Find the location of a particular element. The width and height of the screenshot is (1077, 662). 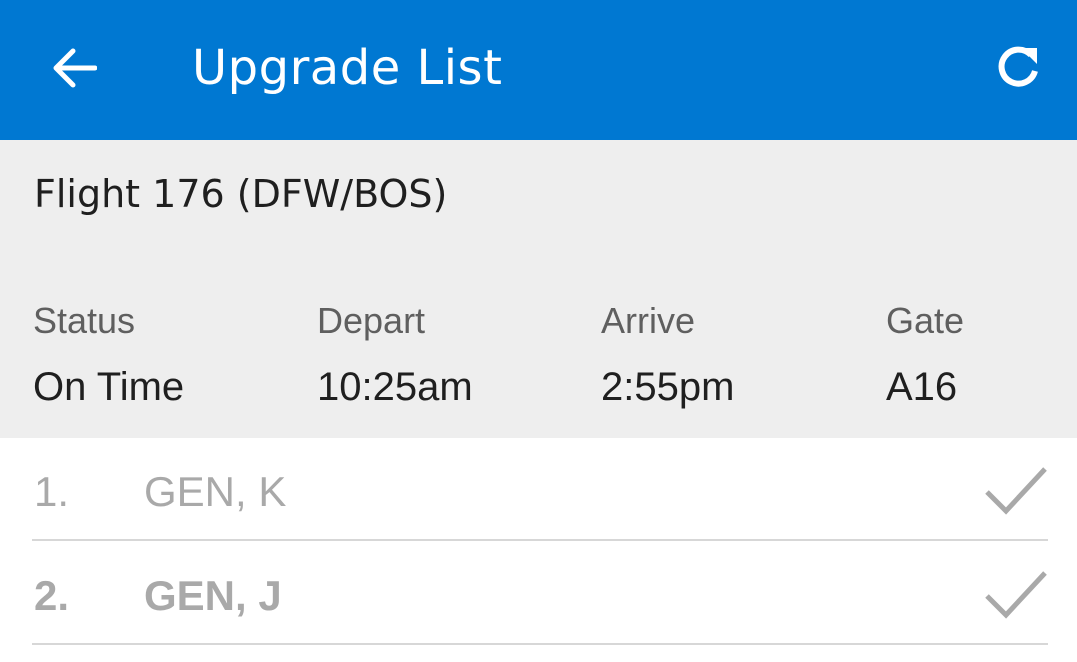

arrive-column: Arrive 2:55pm is located at coordinates (736, 355).